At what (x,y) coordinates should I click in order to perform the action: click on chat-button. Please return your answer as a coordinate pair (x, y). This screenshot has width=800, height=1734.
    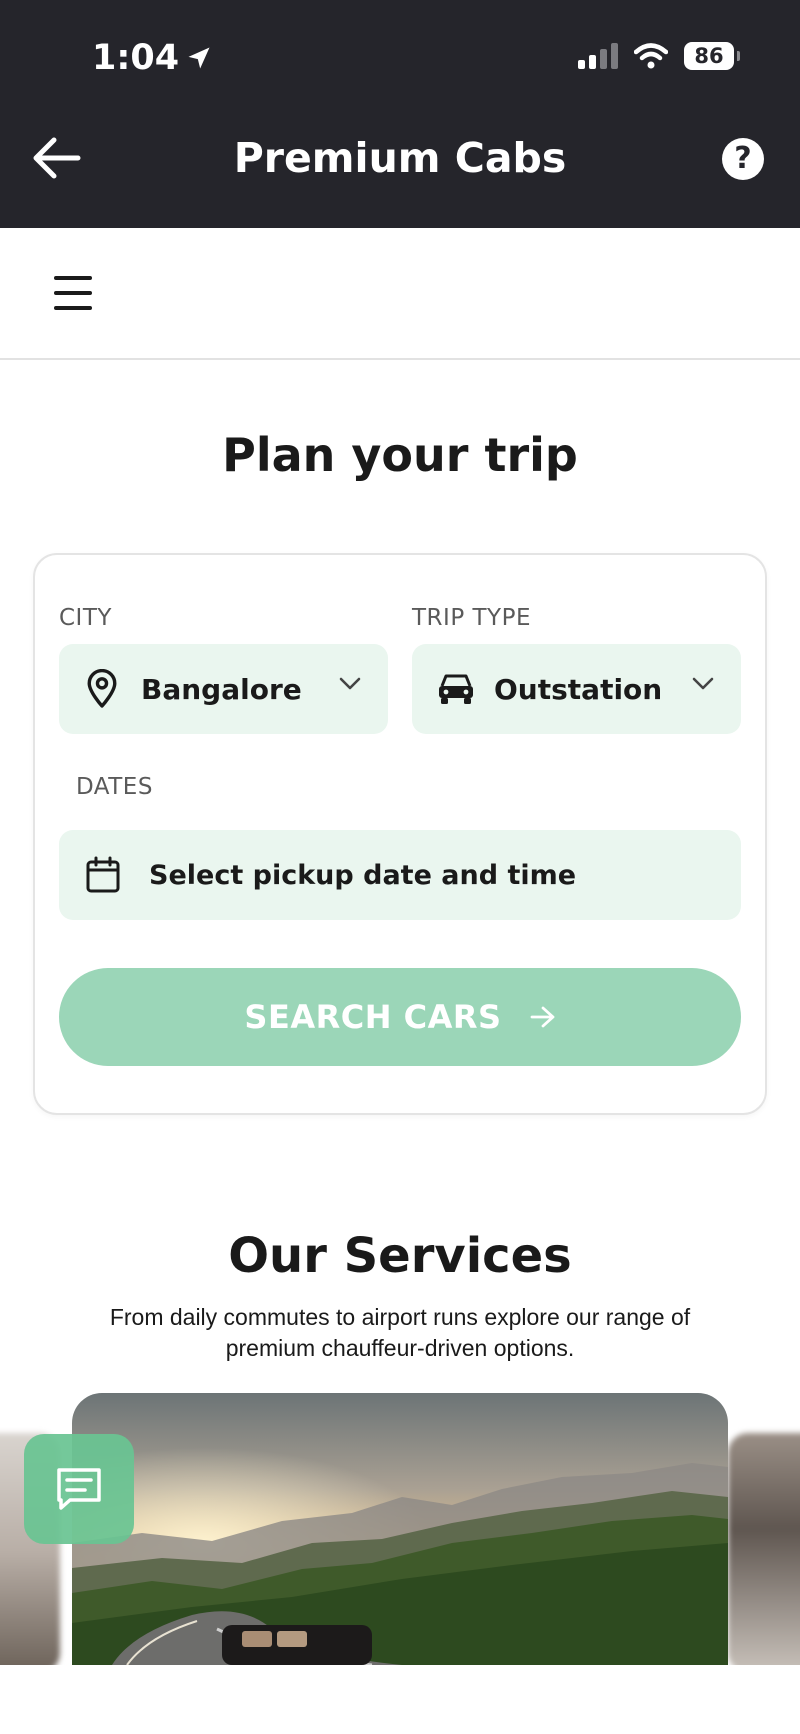
    Looking at the image, I should click on (79, 1489).